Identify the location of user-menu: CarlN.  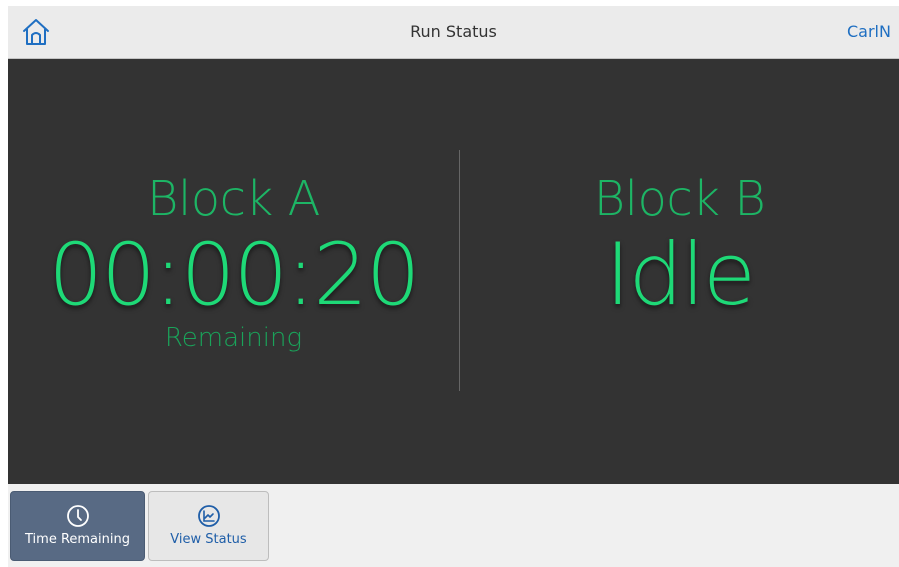
(873, 32).